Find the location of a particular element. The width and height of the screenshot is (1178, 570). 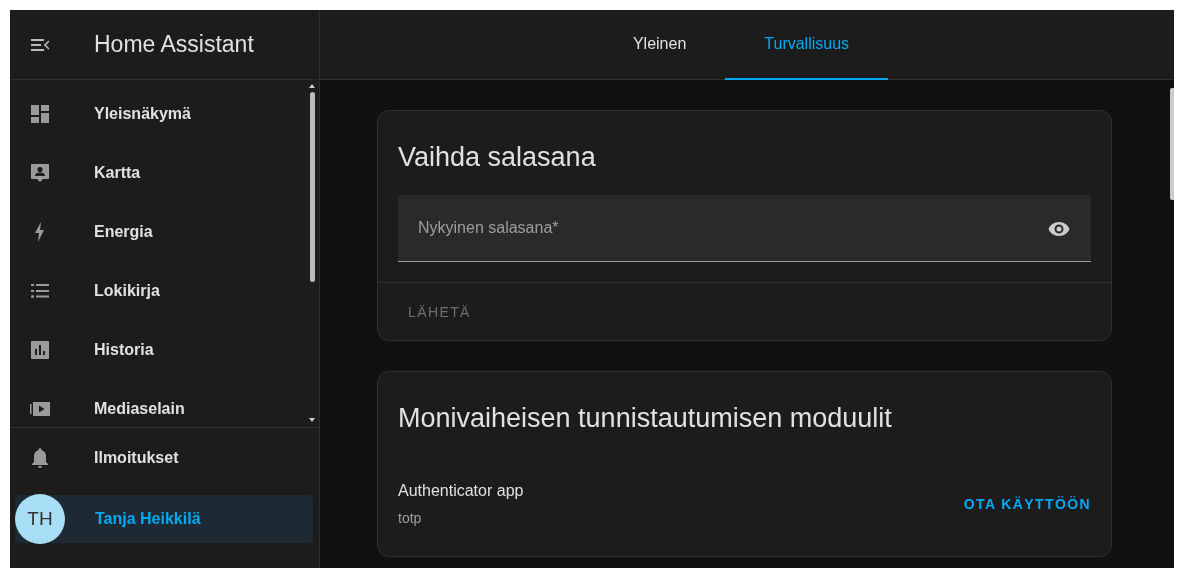

scroll-up-icon is located at coordinates (312, 86).